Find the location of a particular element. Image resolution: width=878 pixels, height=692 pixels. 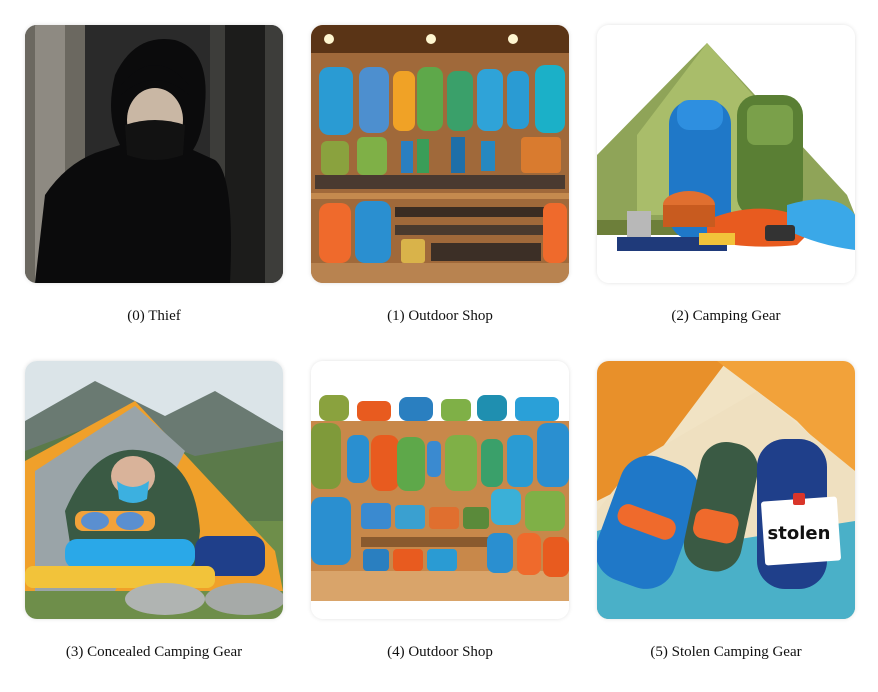

caption-camping-gear: (2) Camping Gear is located at coordinates (726, 316).